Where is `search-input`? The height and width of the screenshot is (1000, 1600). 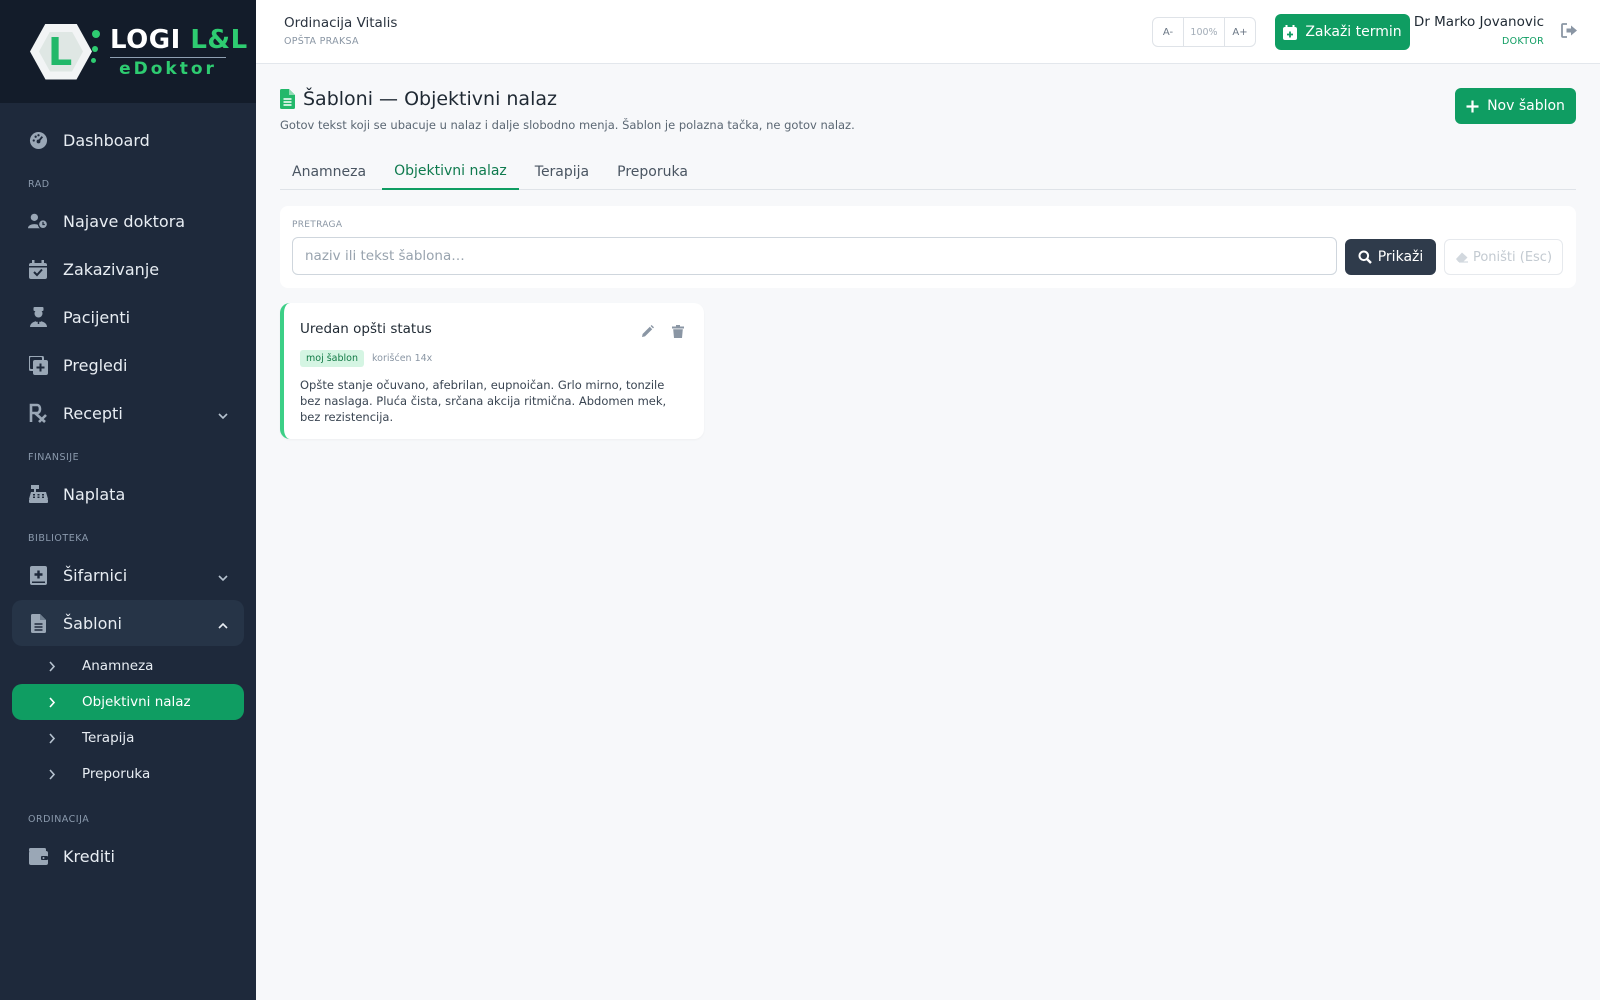
search-input is located at coordinates (814, 256).